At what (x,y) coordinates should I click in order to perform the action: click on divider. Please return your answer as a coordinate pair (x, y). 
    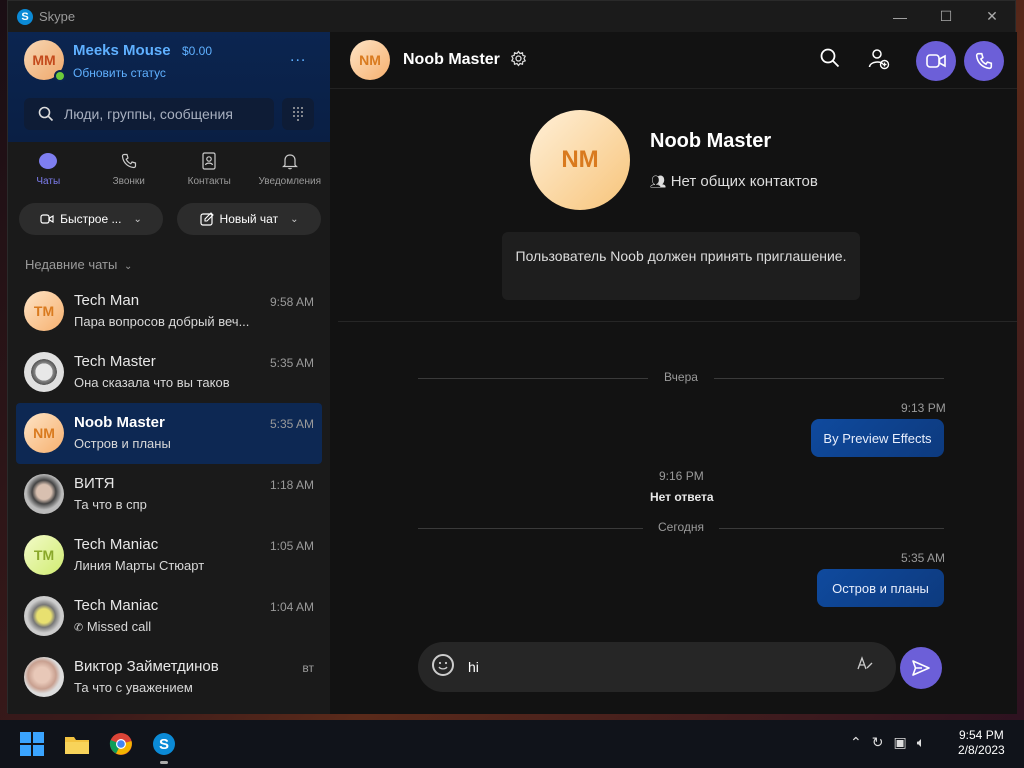
    Looking at the image, I should click on (677, 321).